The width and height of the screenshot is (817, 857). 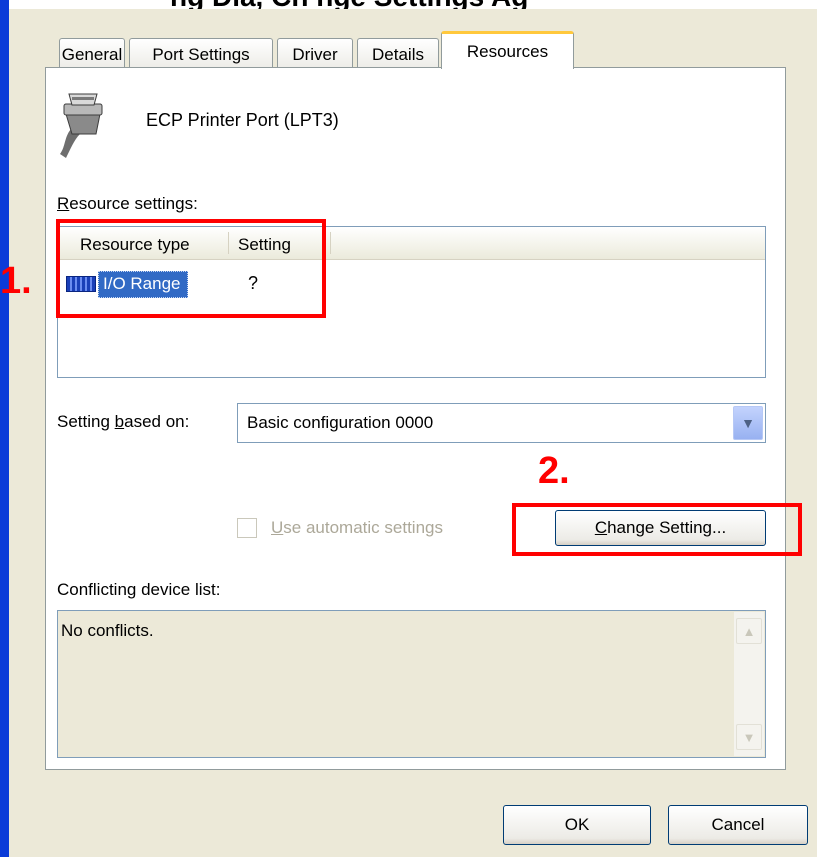 I want to click on label-part: Setting, so click(x=86, y=421).